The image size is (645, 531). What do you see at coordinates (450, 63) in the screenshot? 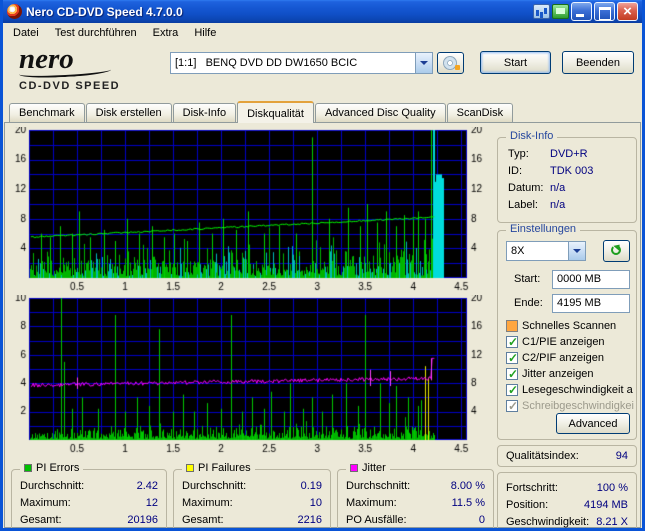
I see `drive-options-button` at bounding box center [450, 63].